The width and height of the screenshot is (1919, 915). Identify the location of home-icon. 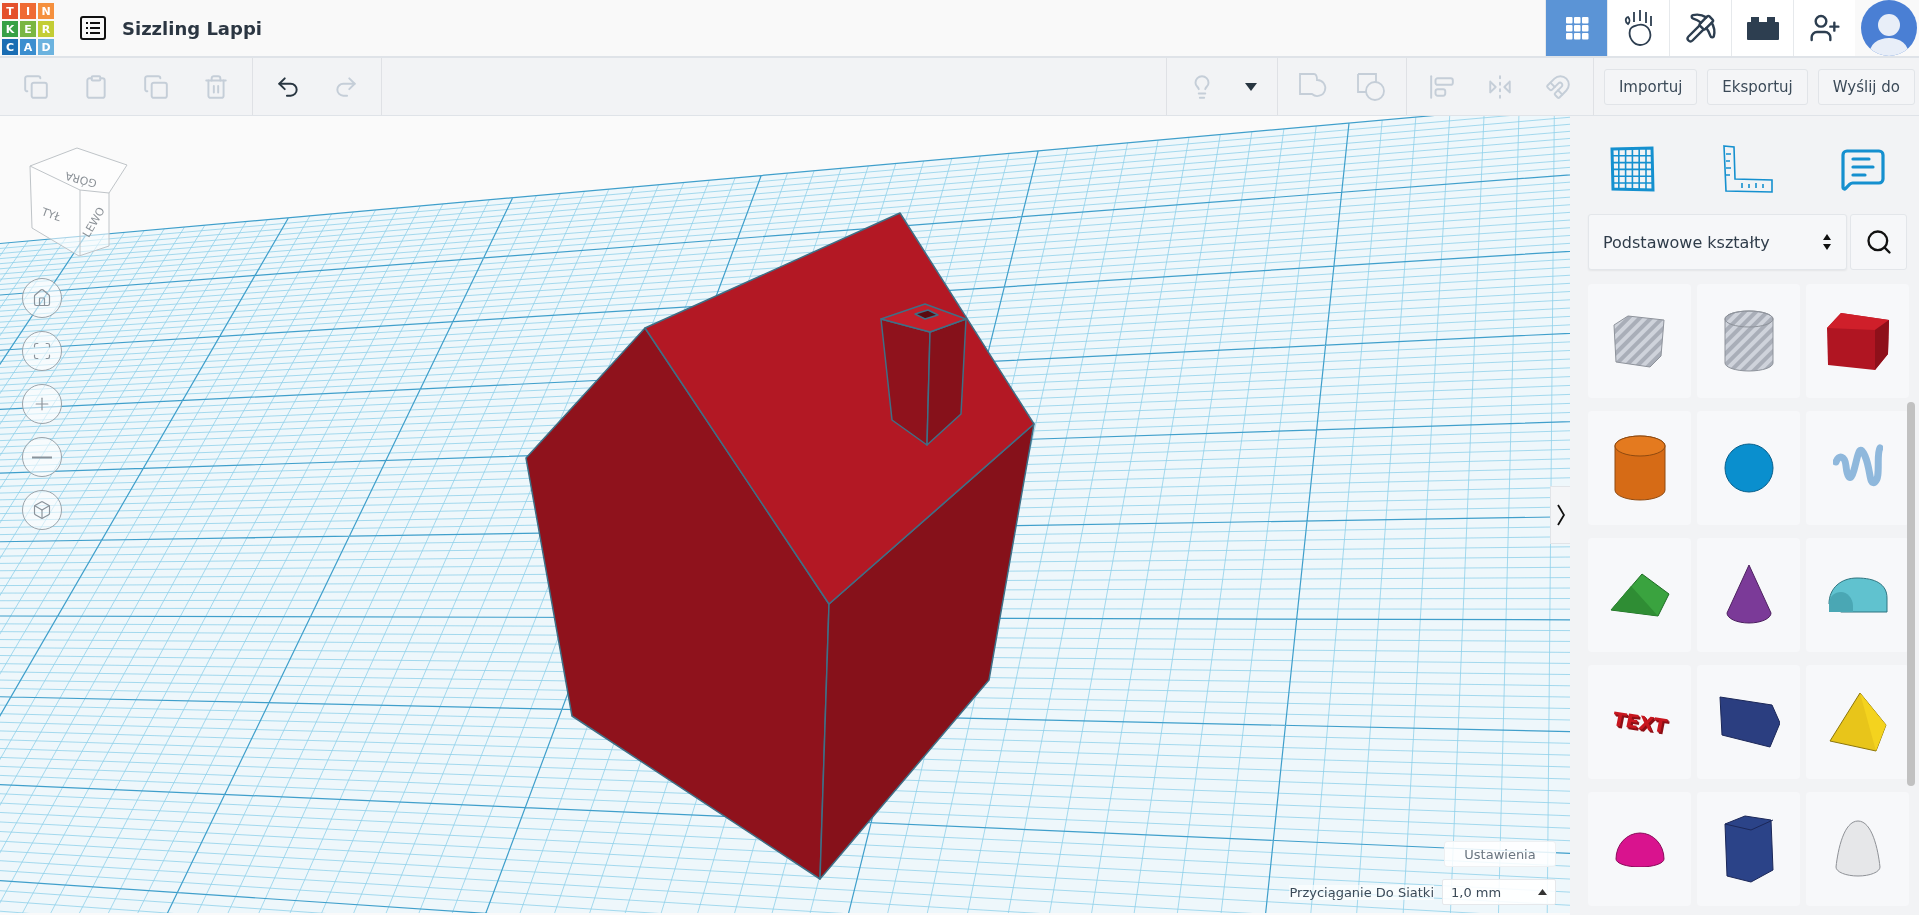
(42, 298).